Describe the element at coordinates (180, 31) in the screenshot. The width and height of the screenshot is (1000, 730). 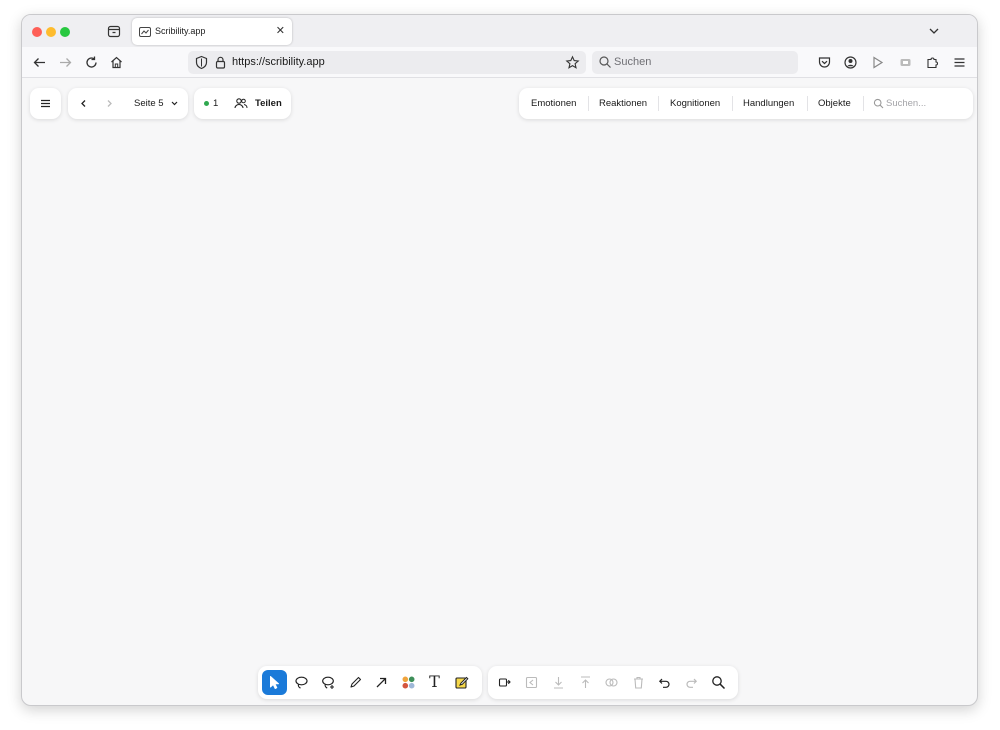
I see `tab-title: Scribility.app` at that location.